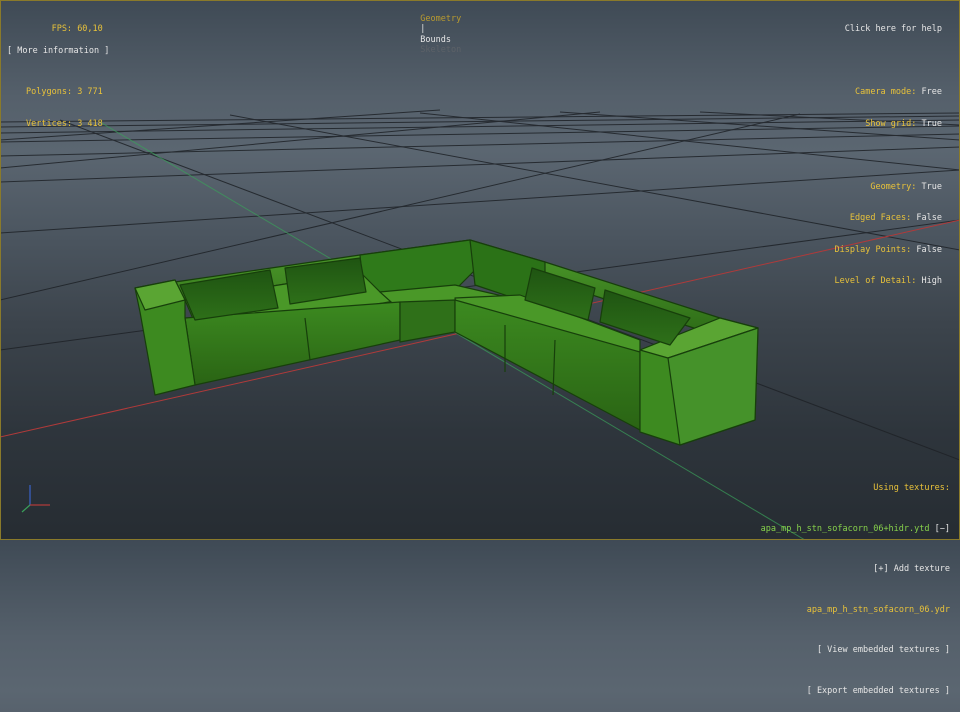 The width and height of the screenshot is (960, 712). I want to click on polygons-value: 3 771, so click(90, 92).